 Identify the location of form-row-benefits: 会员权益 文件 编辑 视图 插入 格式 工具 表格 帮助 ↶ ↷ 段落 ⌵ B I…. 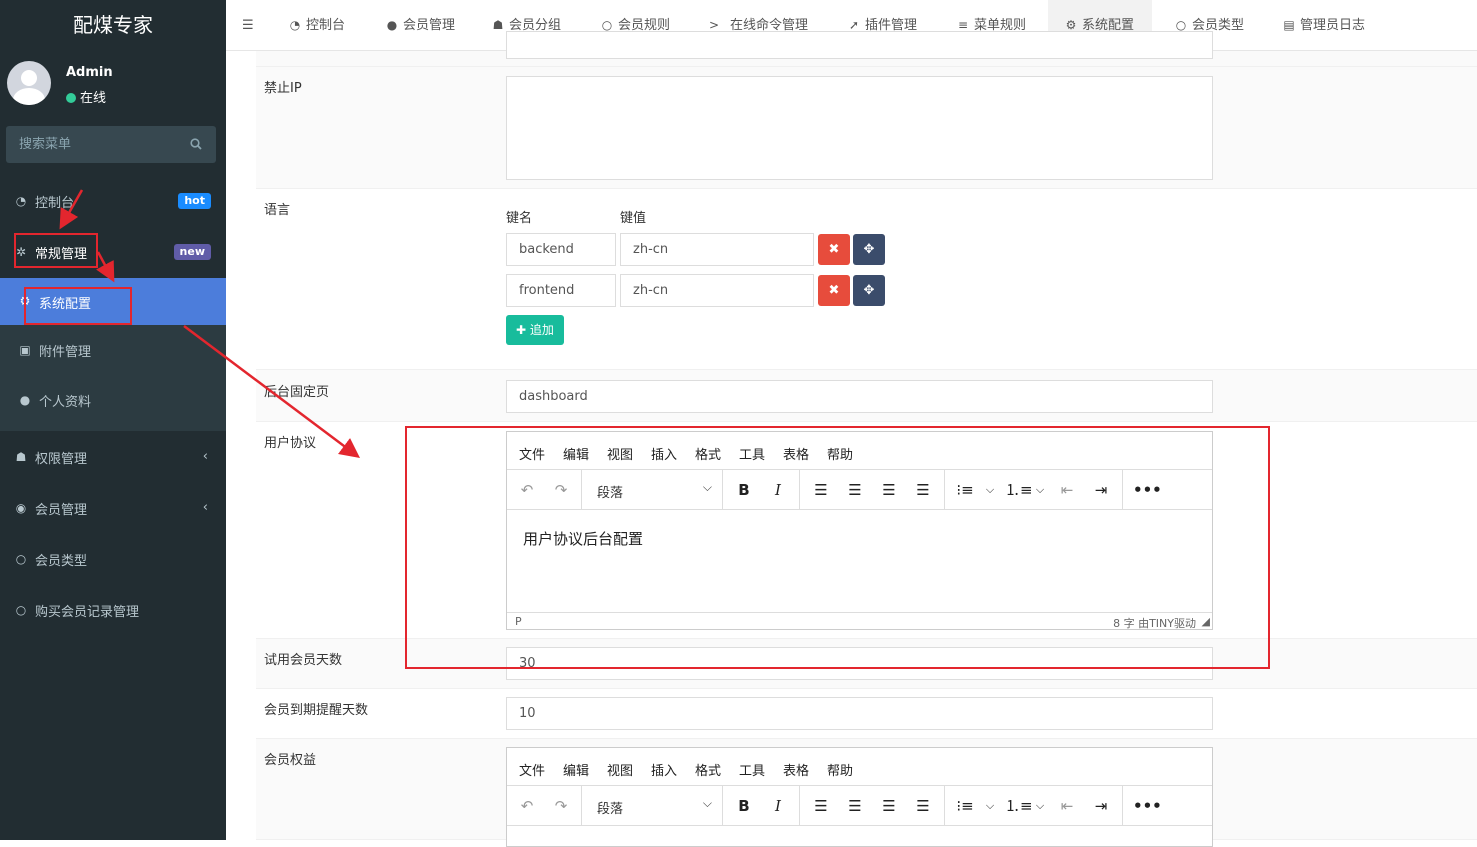
(866, 793).